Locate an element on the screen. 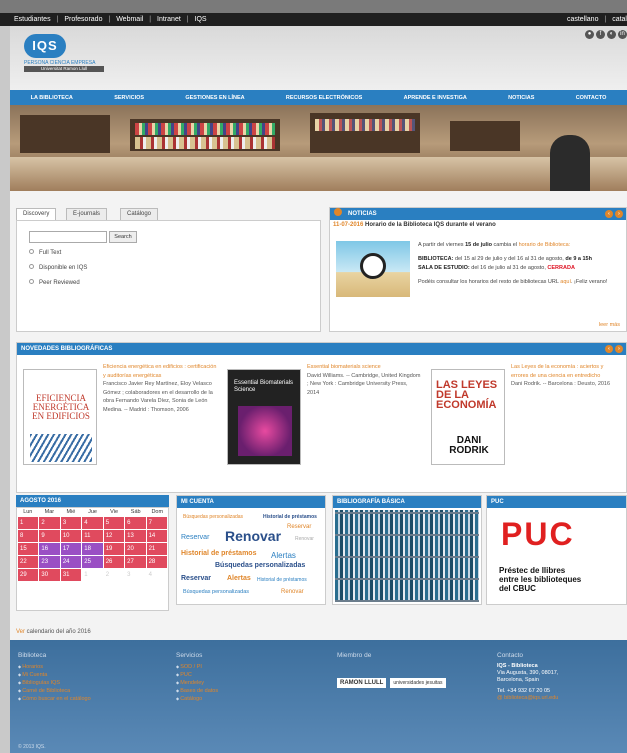 The height and width of the screenshot is (753, 627). book-cover: LAS LEYES DE LA ECONOMÍA DANI RODRIK is located at coordinates (468, 417).